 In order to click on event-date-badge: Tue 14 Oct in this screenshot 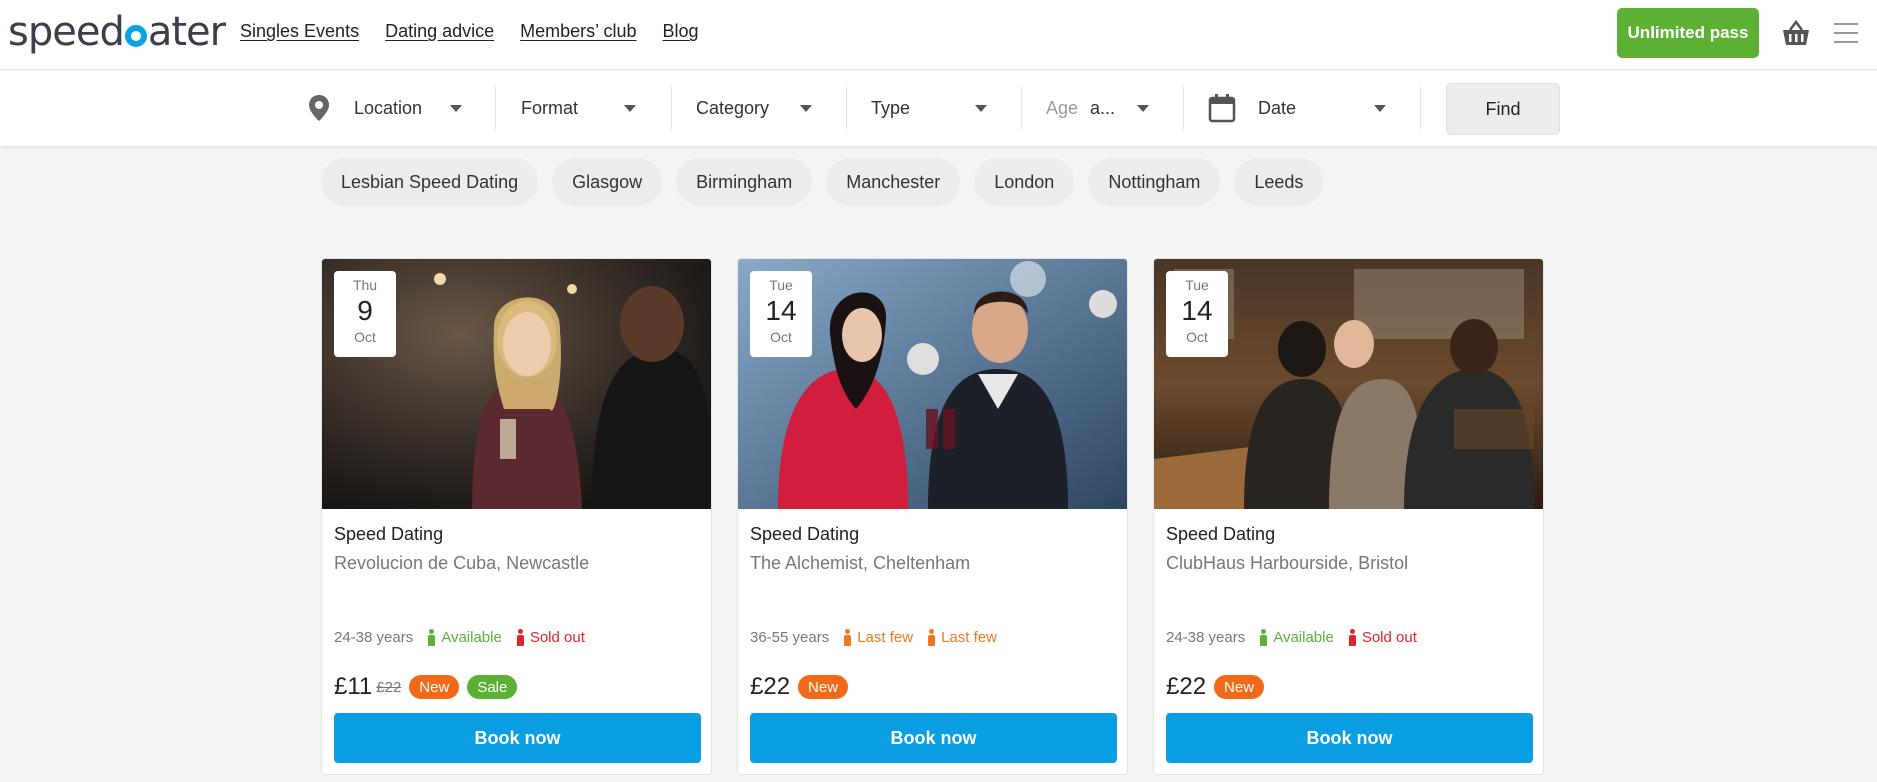, I will do `click(1197, 314)`.